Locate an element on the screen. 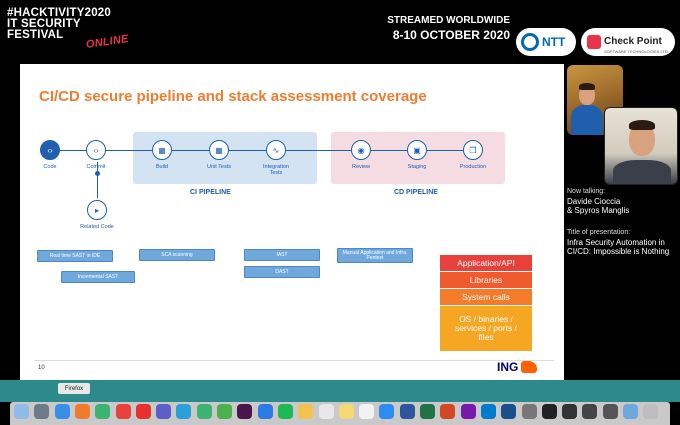 This screenshot has width=680, height=425. integration-tests-icon: ∿ is located at coordinates (276, 150).